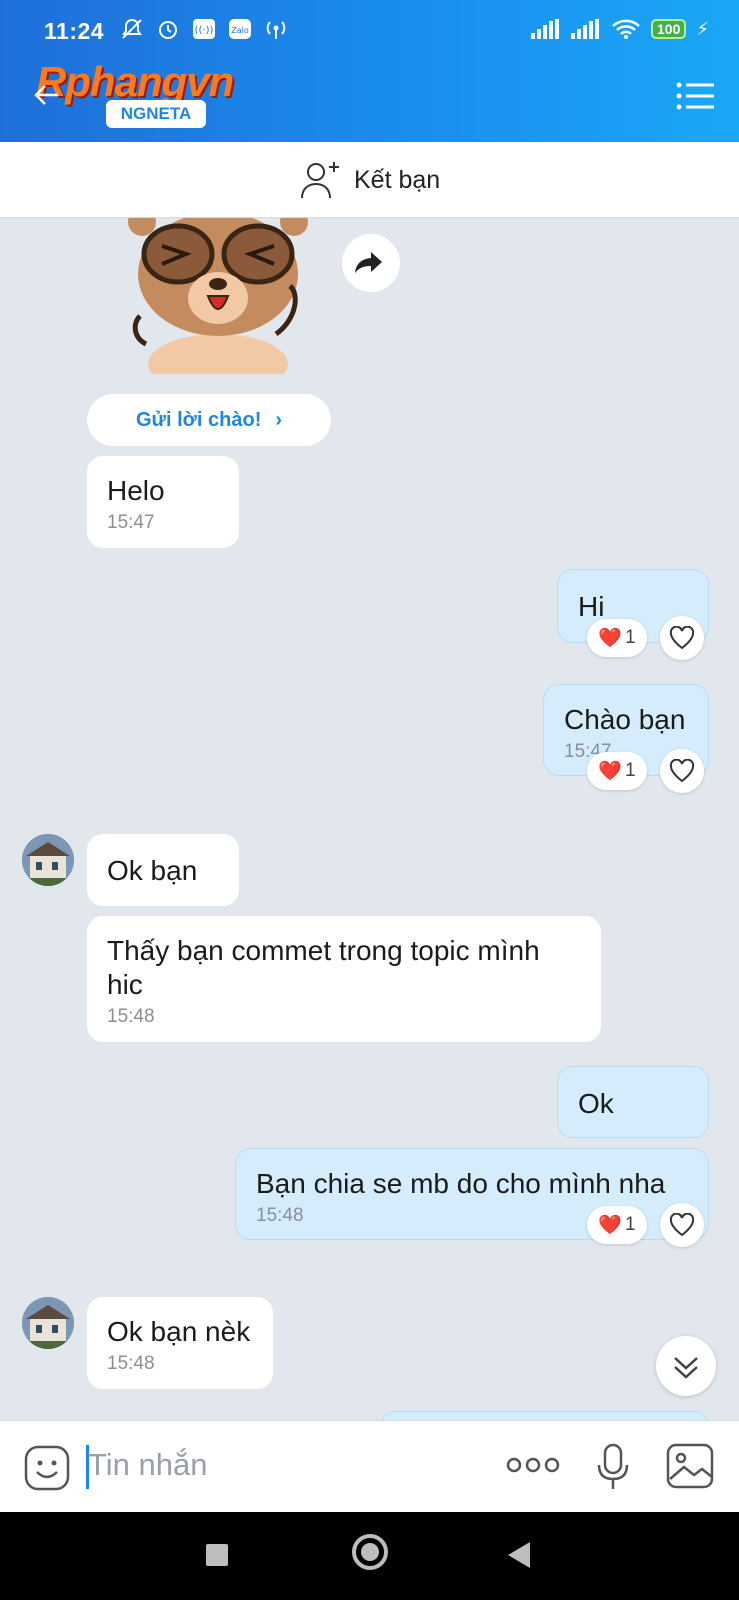 The width and height of the screenshot is (739, 1600). I want to click on wireless-icon, so click(276, 29).